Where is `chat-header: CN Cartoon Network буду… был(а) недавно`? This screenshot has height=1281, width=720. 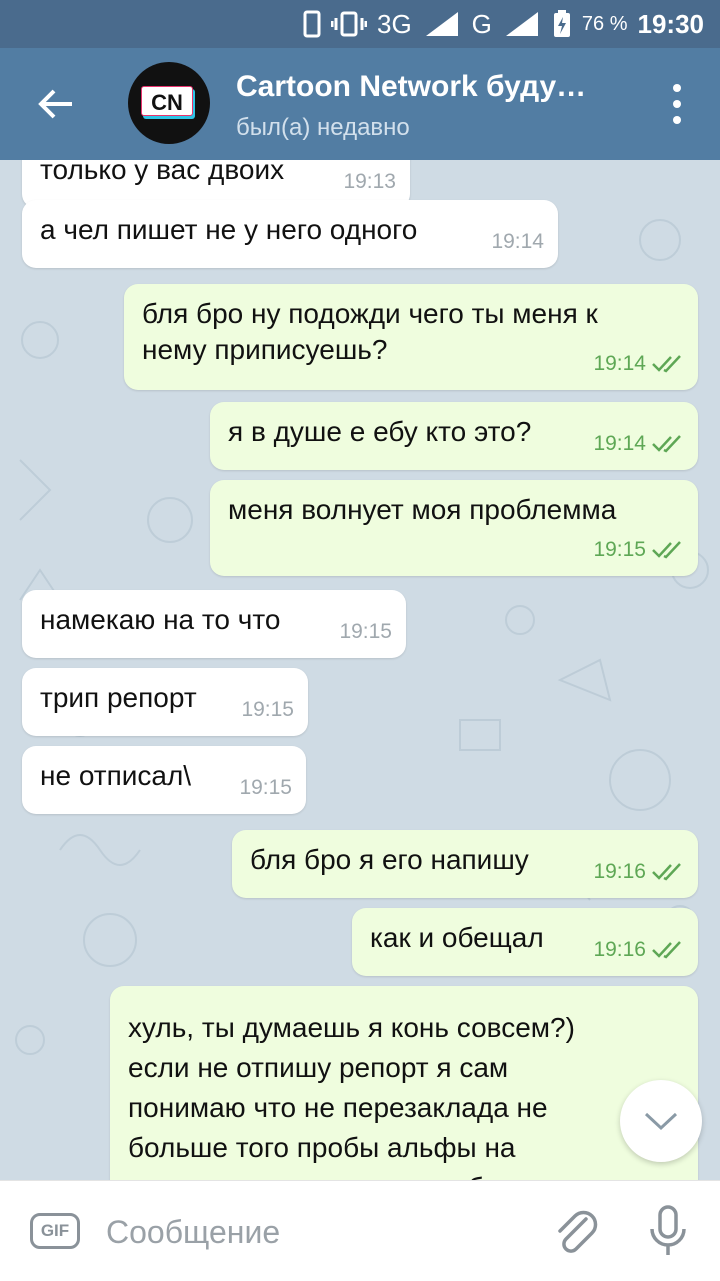
chat-header: CN Cartoon Network буду… был(а) недавно is located at coordinates (360, 104).